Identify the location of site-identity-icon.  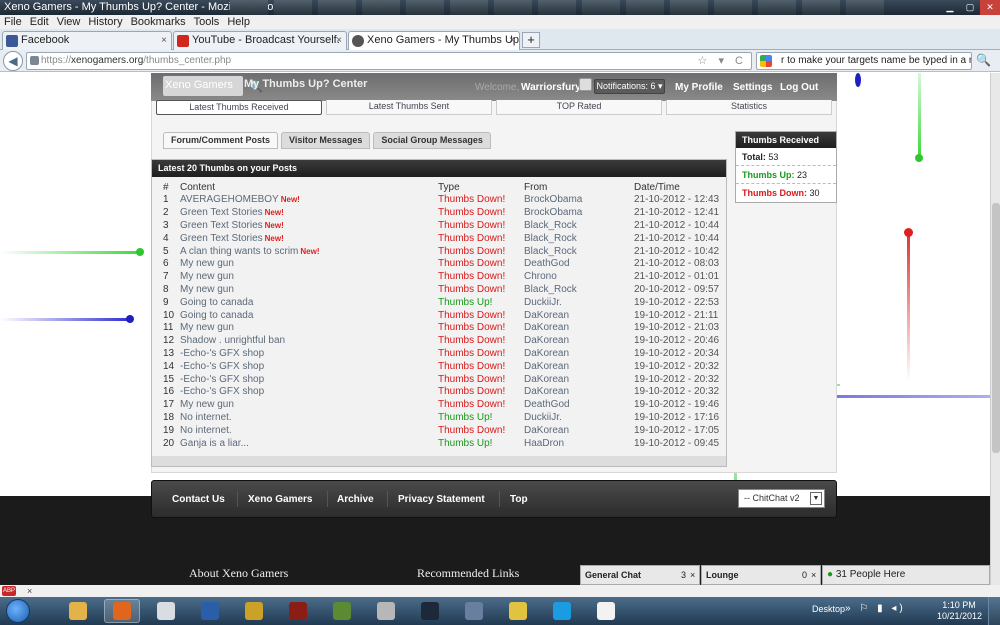
(34, 60).